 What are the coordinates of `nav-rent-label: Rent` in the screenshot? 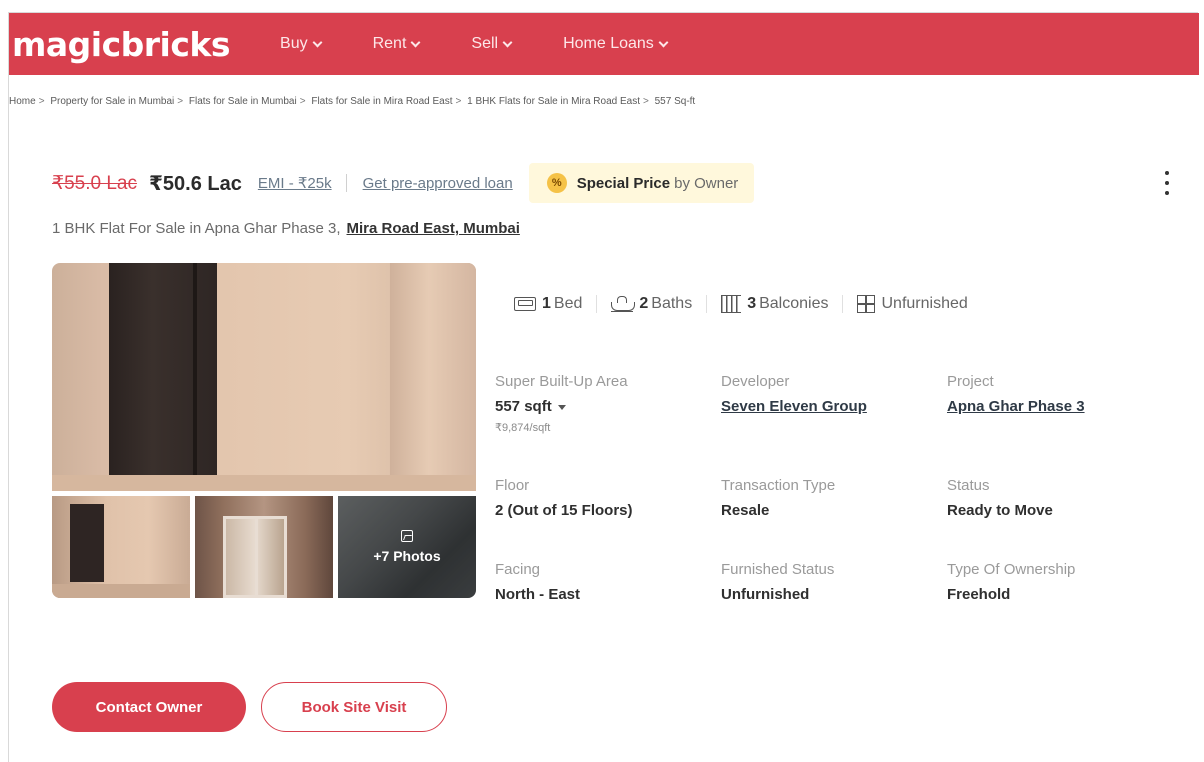 It's located at (389, 43).